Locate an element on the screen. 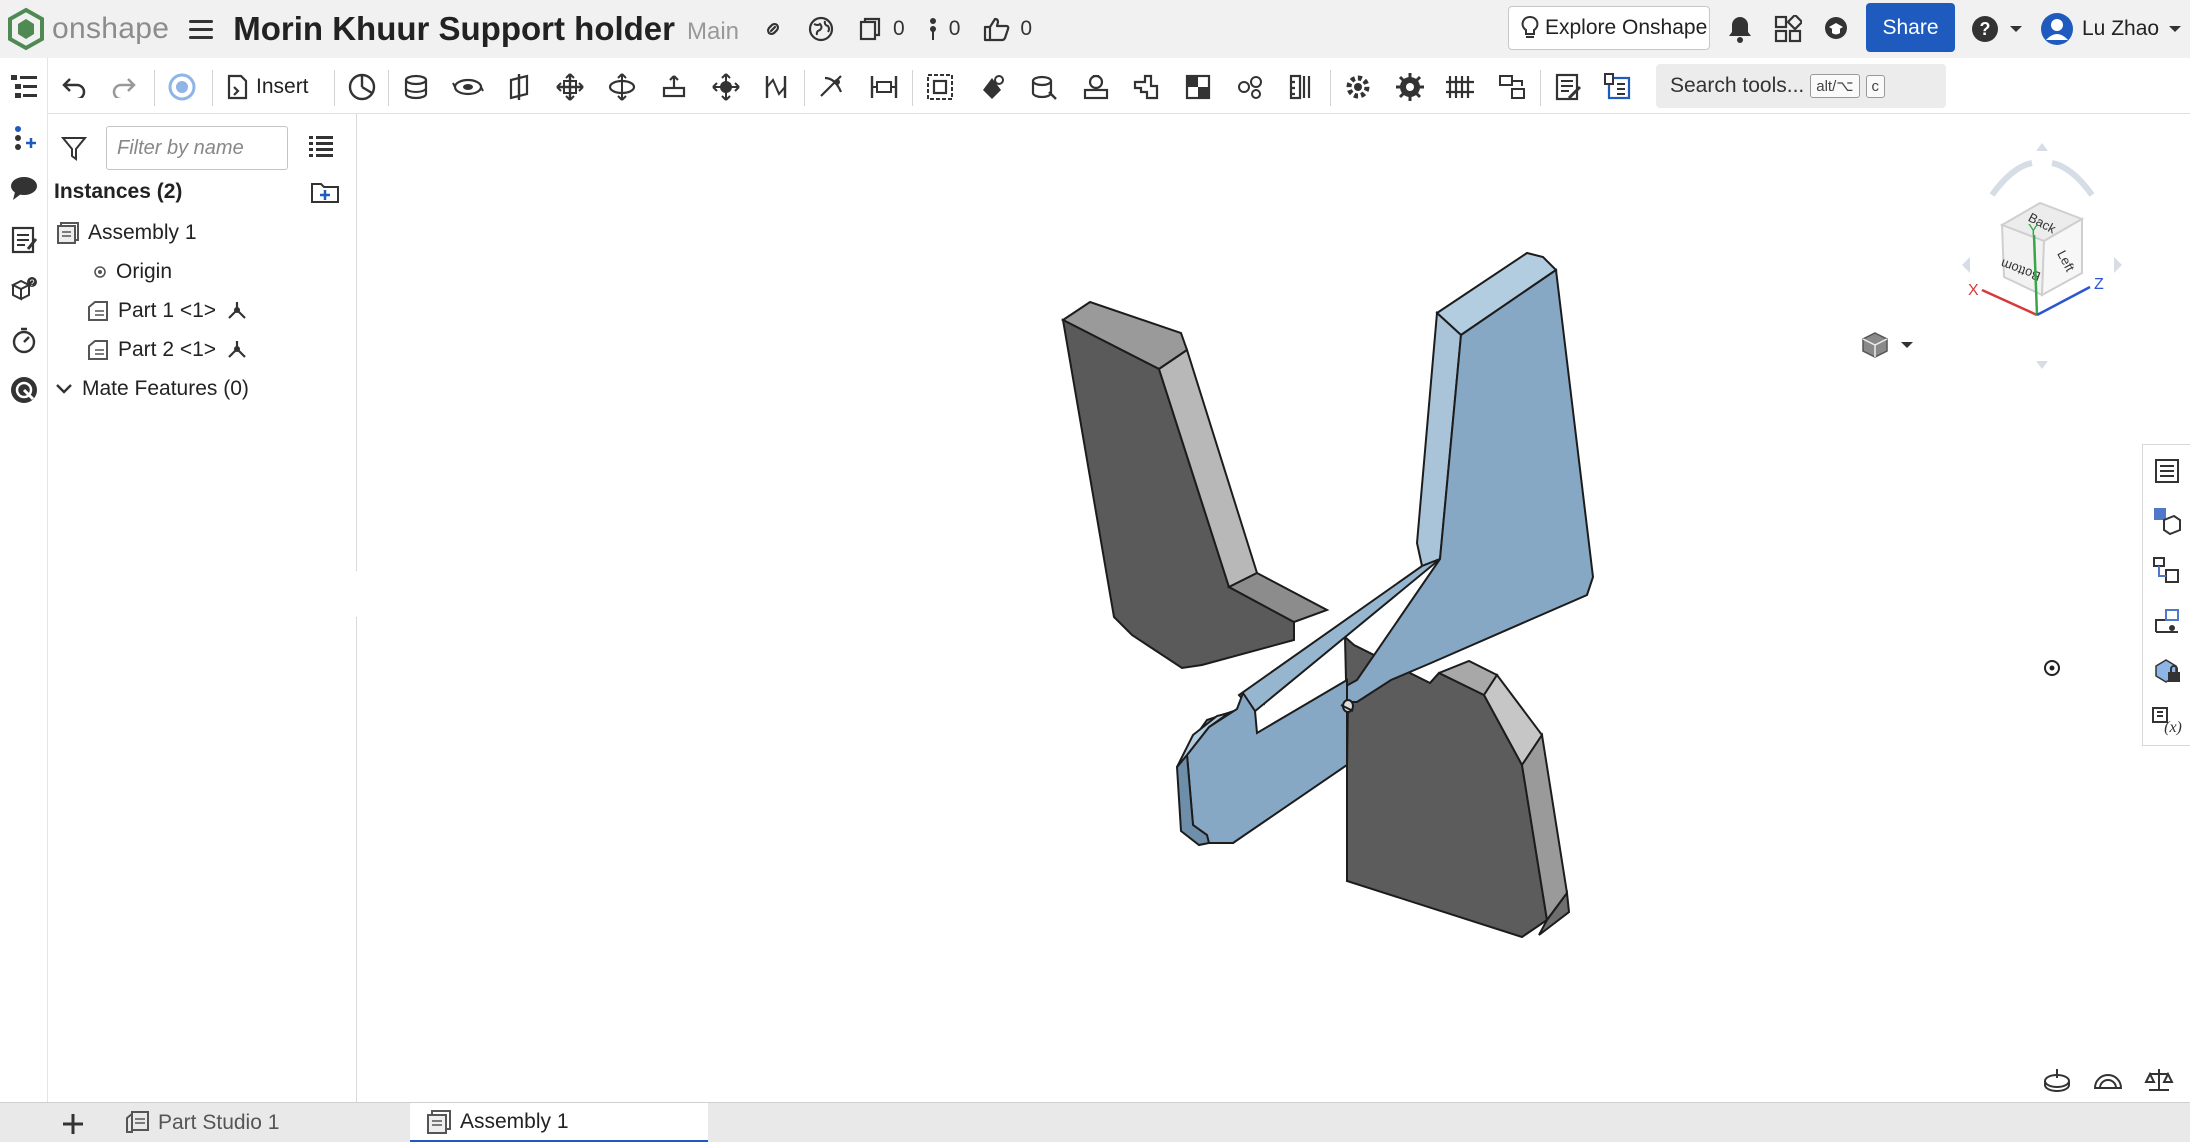 The height and width of the screenshot is (1142, 2190). animation-timer-icon is located at coordinates (24, 340).